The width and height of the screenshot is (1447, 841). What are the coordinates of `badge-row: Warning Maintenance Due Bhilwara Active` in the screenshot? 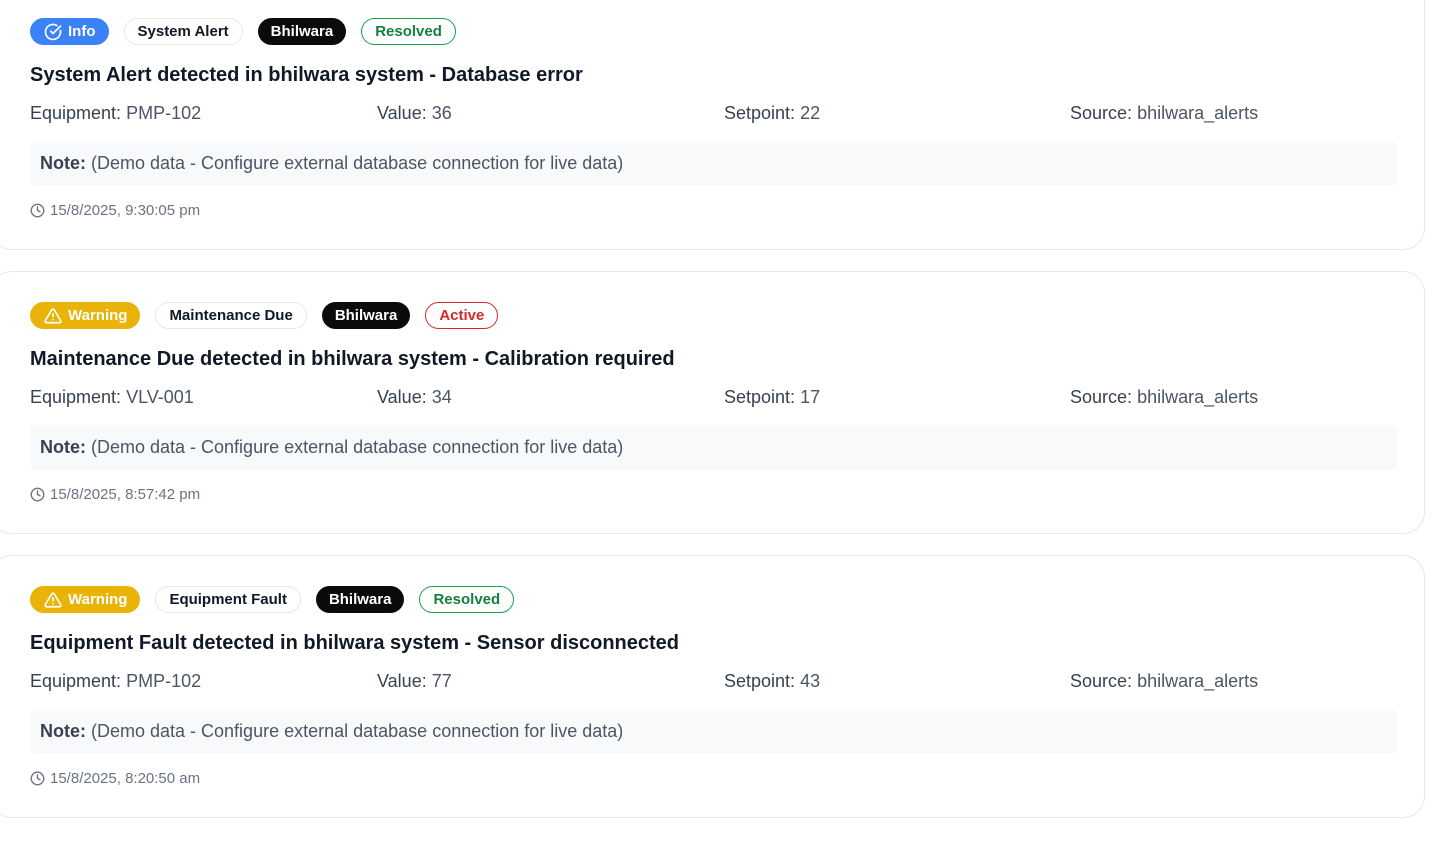 It's located at (264, 315).